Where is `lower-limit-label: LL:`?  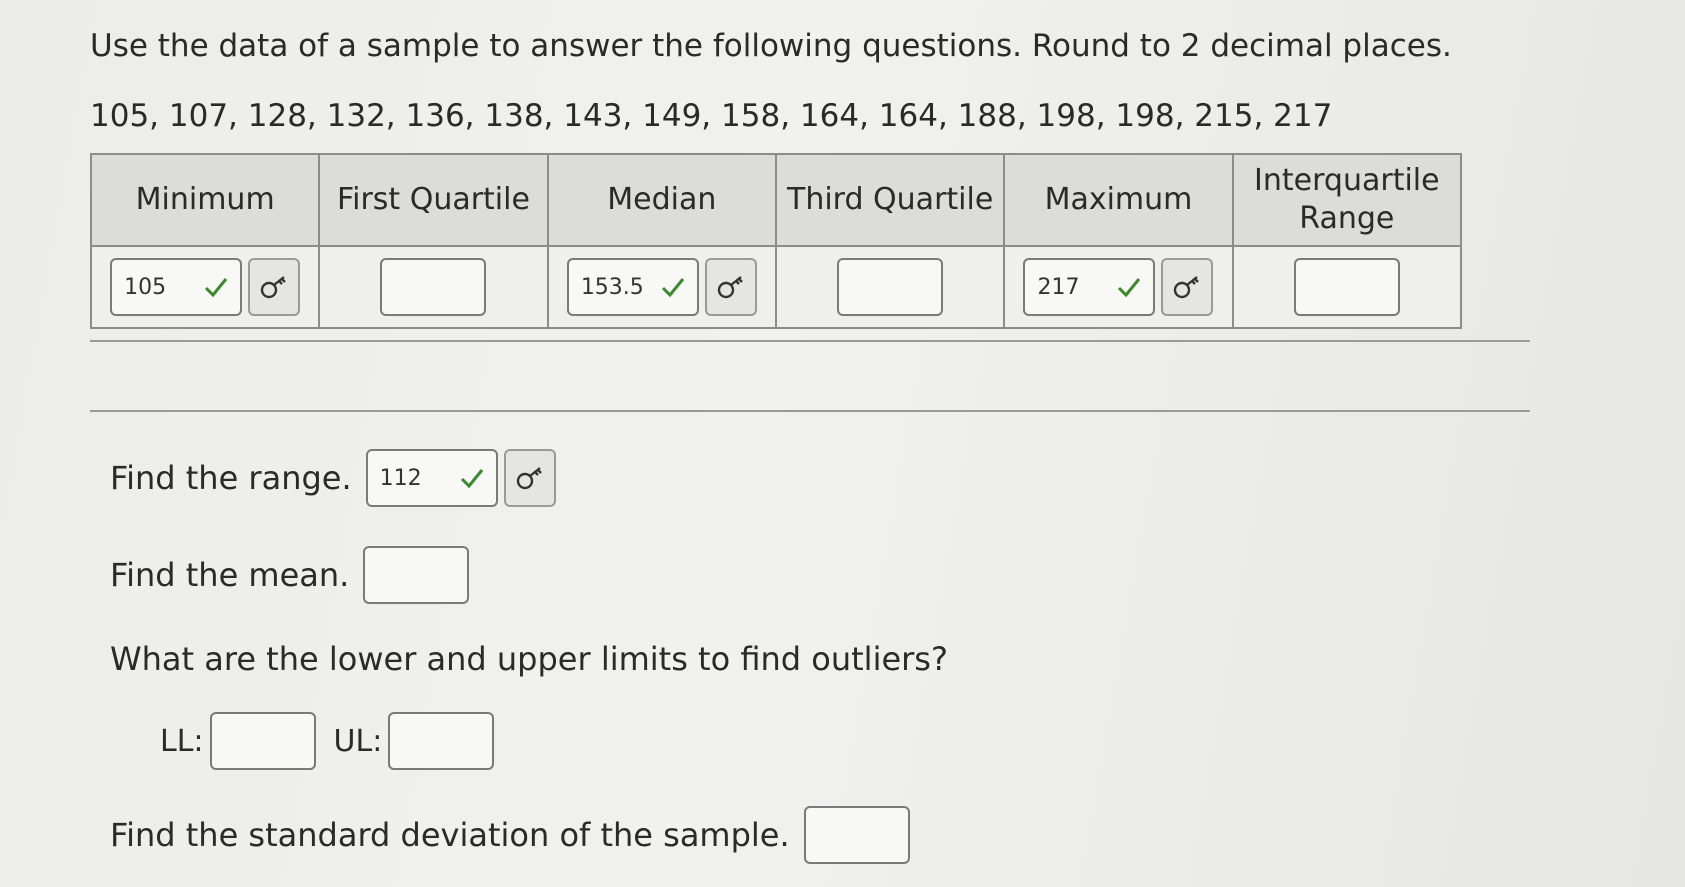
lower-limit-label: LL: is located at coordinates (182, 741).